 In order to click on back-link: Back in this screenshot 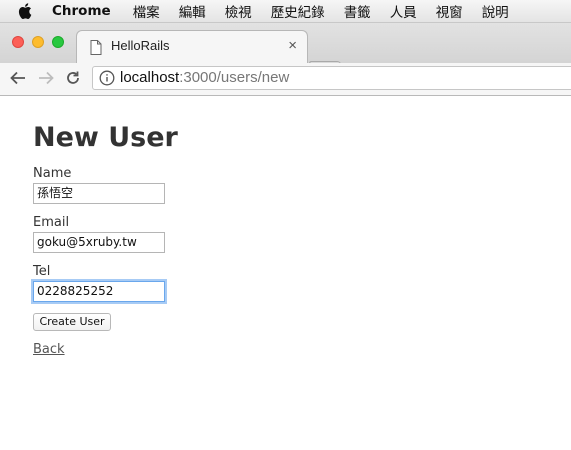, I will do `click(49, 349)`.